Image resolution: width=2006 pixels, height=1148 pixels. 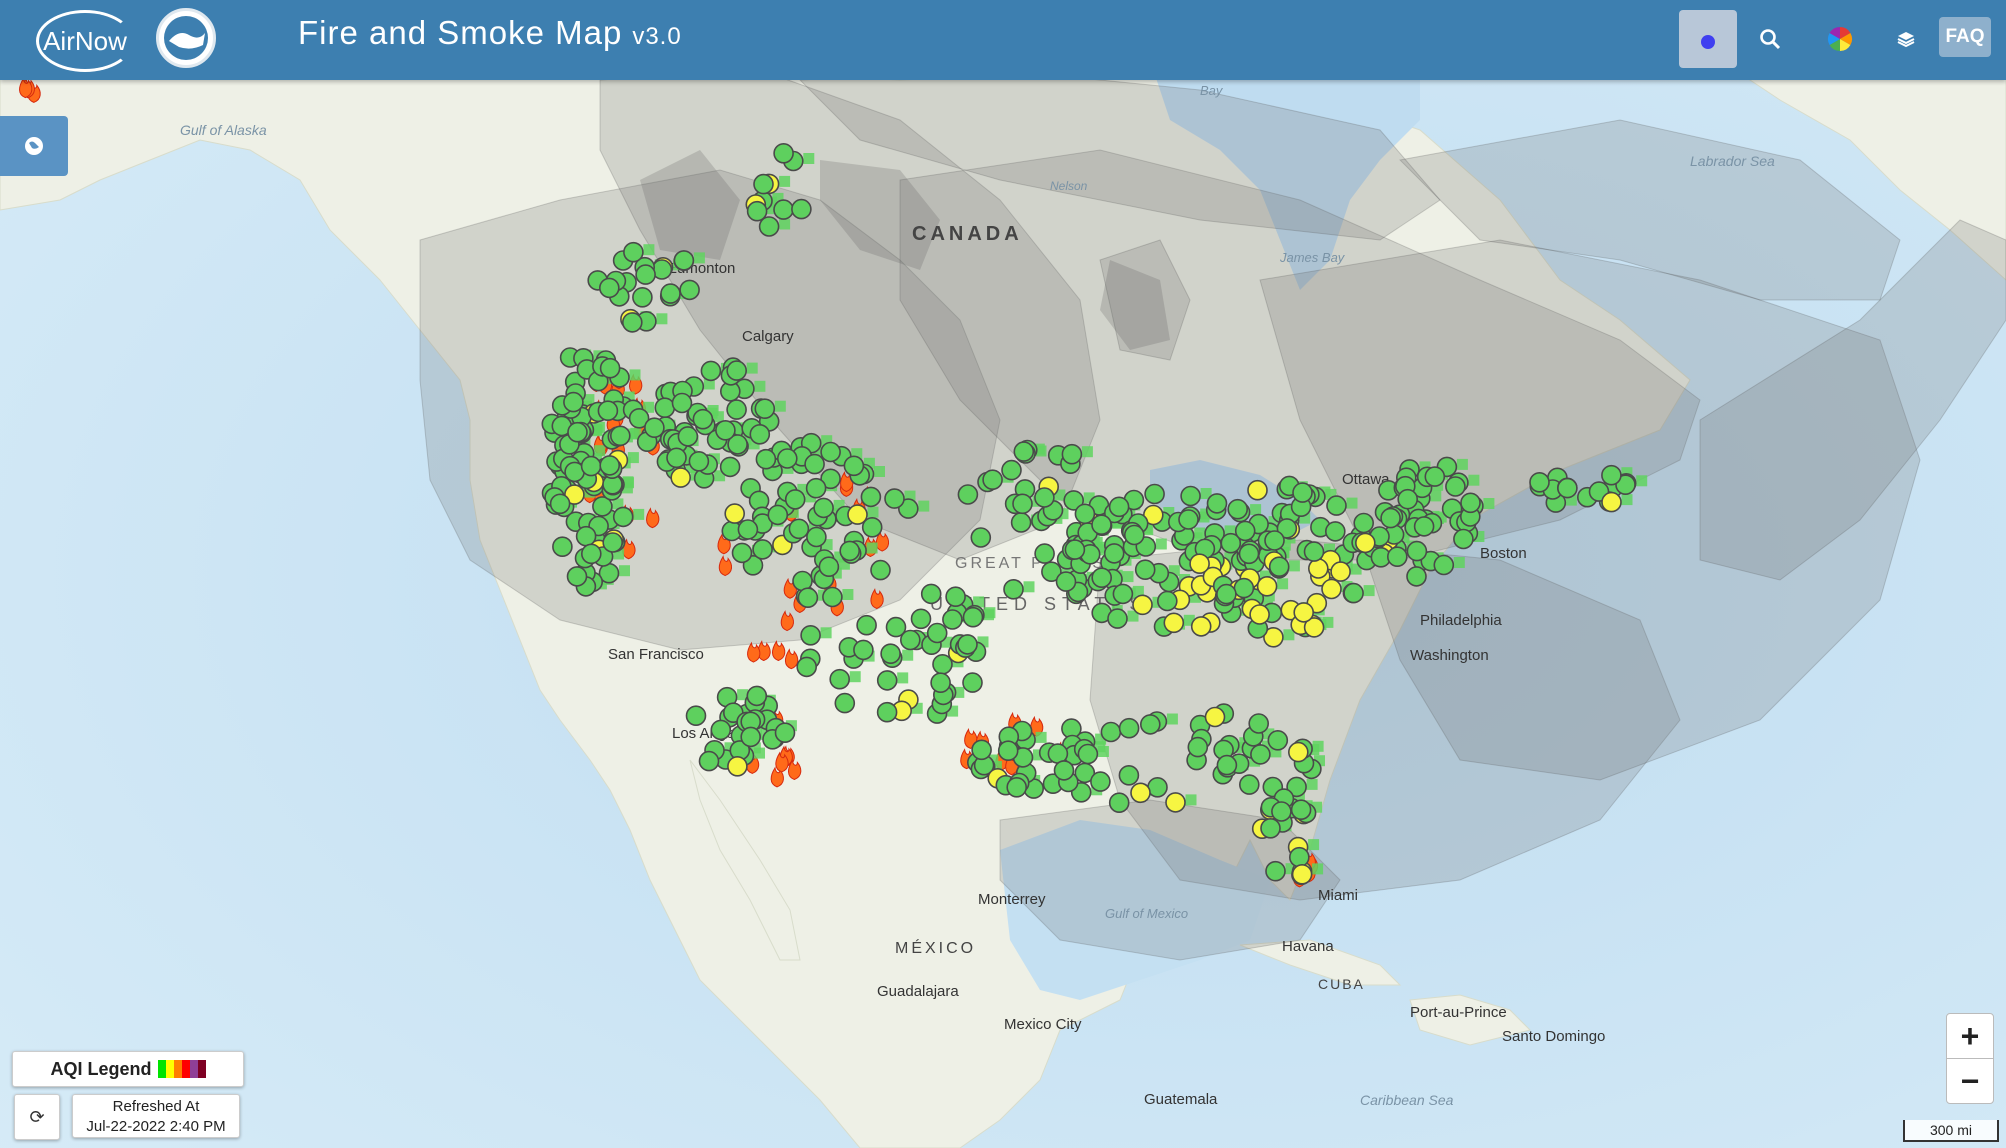 I want to click on faq-button: FAQ, so click(x=1965, y=37).